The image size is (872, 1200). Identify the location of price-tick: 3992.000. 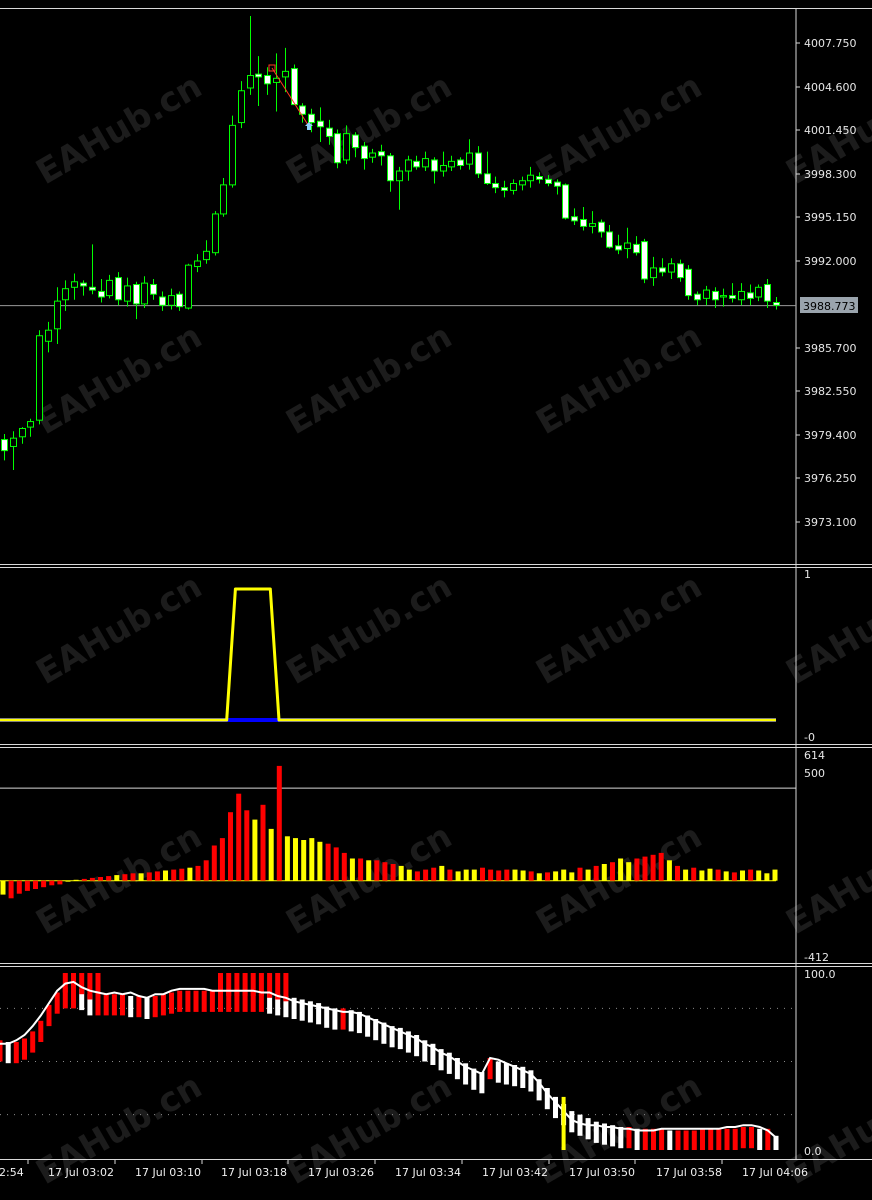
(830, 261).